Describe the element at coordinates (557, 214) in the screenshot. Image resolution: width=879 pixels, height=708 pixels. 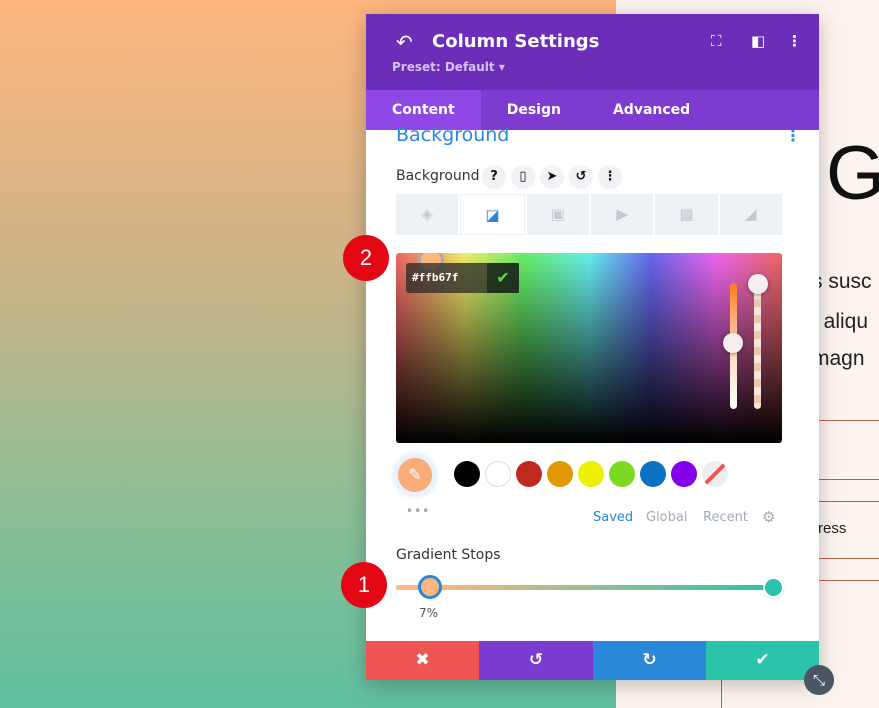
I see `image-icon: ▣` at that location.